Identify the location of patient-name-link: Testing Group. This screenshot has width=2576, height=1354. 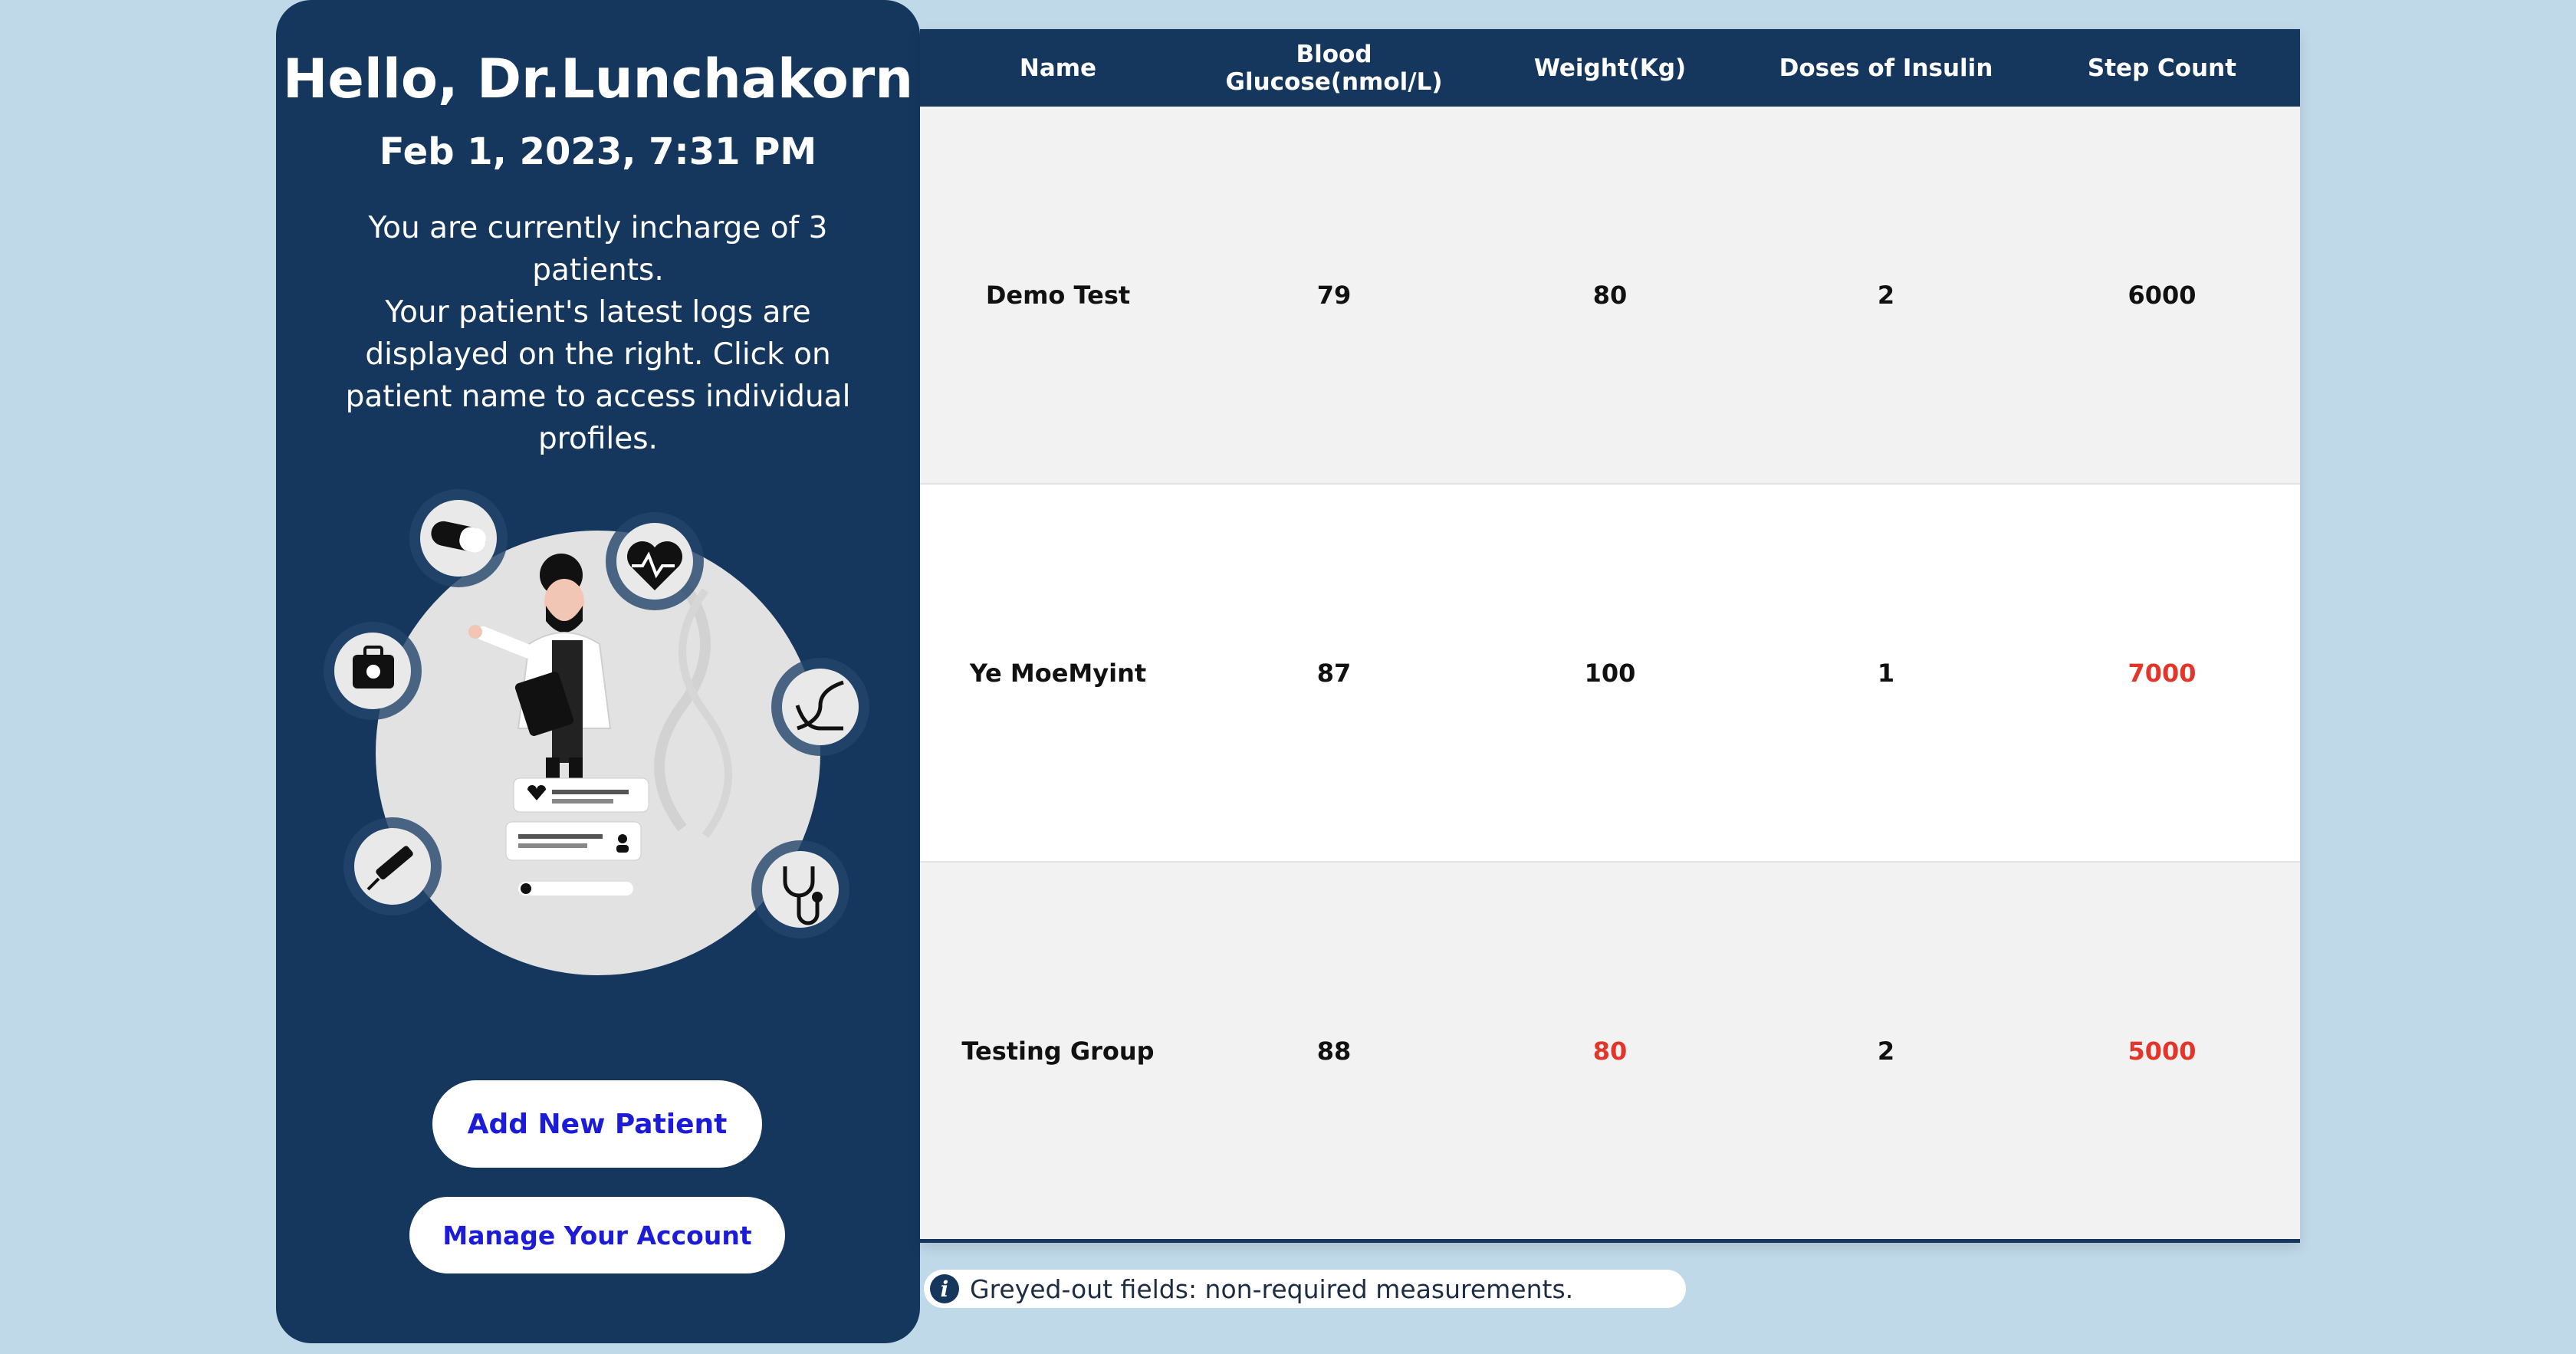
(1058, 1051).